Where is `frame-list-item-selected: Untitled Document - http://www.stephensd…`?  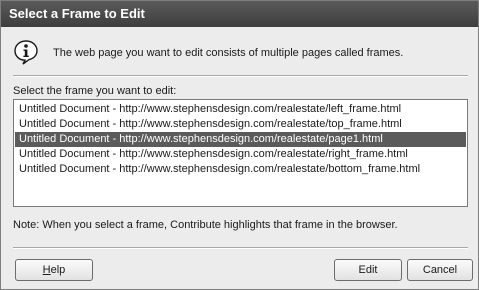
frame-list-item-selected: Untitled Document - http://www.stephensd… is located at coordinates (240, 139).